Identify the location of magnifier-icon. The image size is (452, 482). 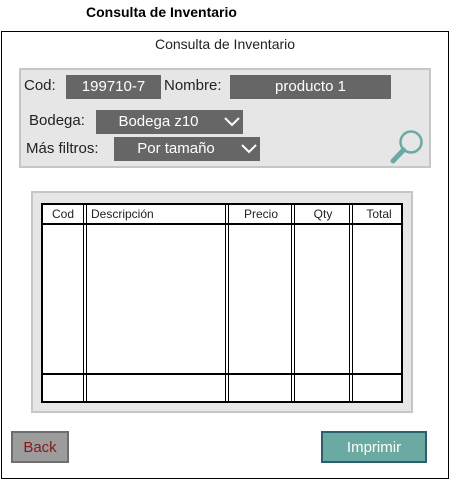
(407, 147).